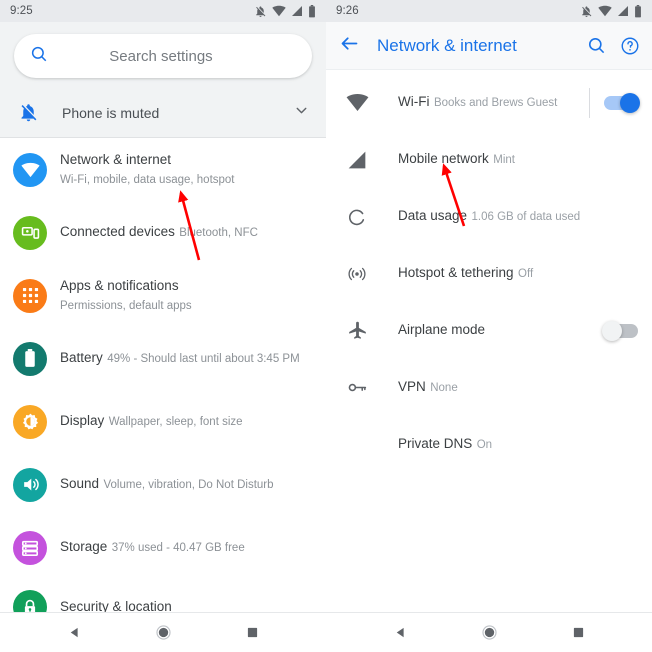 Image resolution: width=652 pixels, height=652 pixels. I want to click on setting-title: Connected devices, so click(117, 232).